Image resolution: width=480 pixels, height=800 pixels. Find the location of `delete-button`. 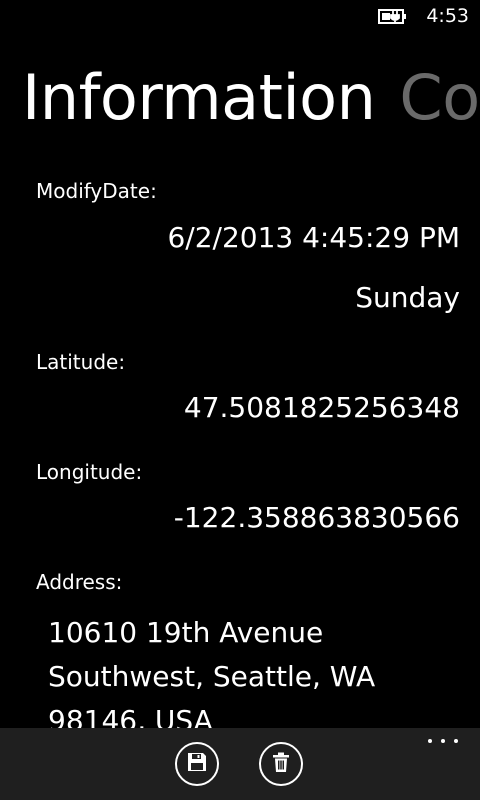

delete-button is located at coordinates (281, 764).